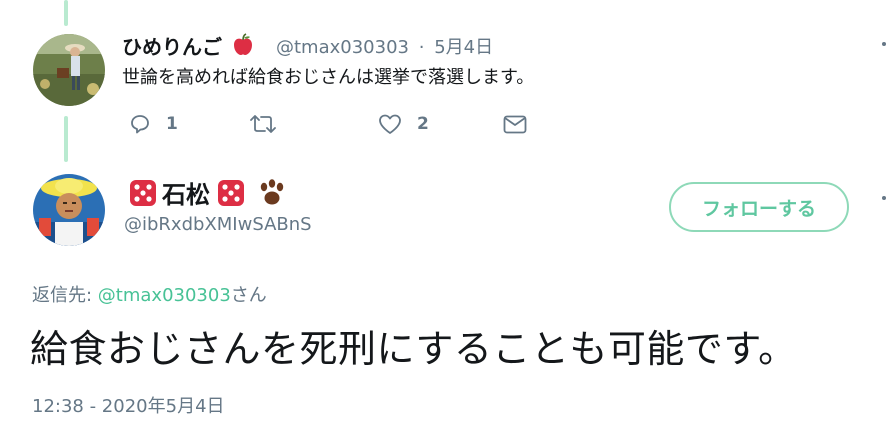  What do you see at coordinates (128, 405) in the screenshot?
I see `main-tweet-timestamp: 12:38 - 2020年5月4日` at bounding box center [128, 405].